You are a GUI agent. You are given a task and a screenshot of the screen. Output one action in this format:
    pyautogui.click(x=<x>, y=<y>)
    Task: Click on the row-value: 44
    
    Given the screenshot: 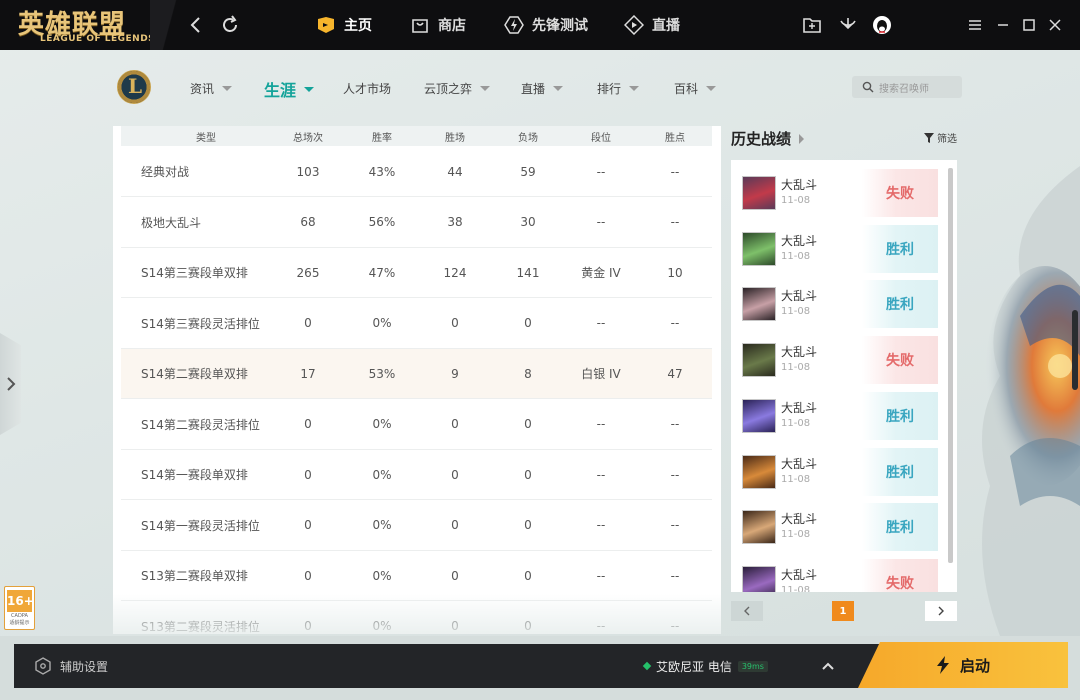 What is the action you would take?
    pyautogui.click(x=455, y=171)
    